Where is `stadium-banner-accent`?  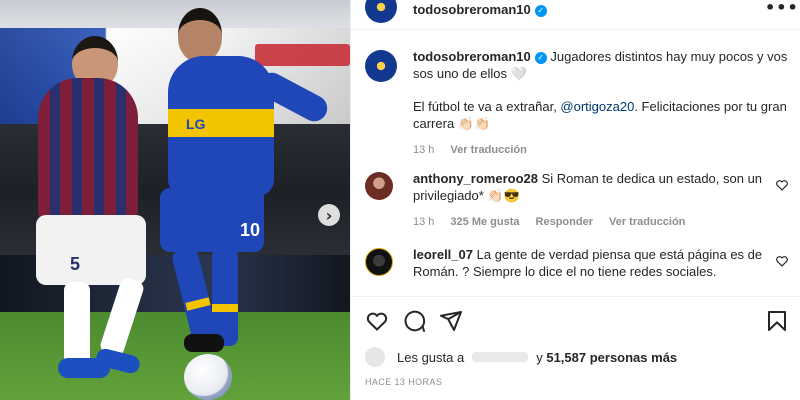 stadium-banner-accent is located at coordinates (302, 55).